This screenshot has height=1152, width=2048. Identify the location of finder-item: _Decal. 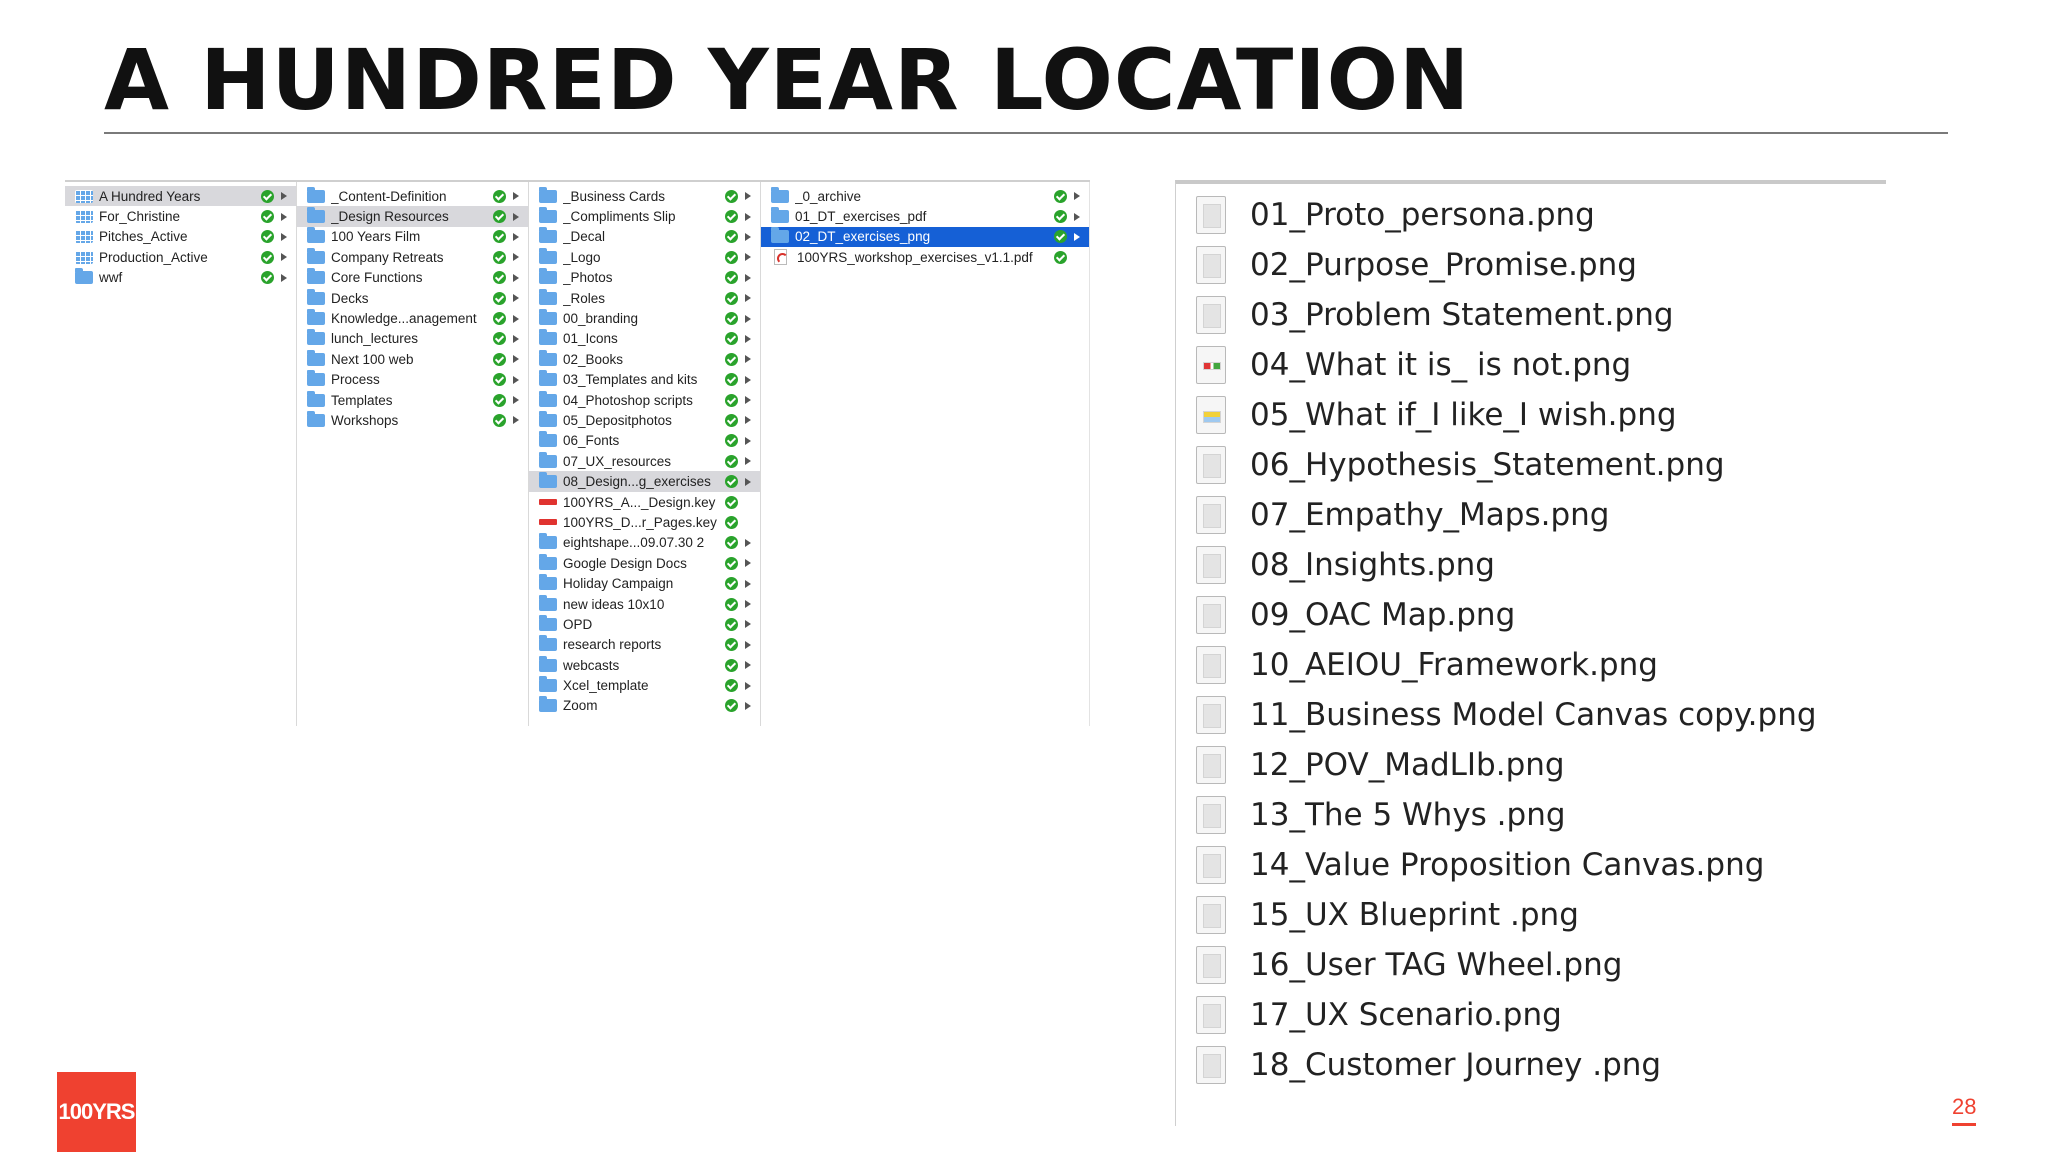
(644, 237).